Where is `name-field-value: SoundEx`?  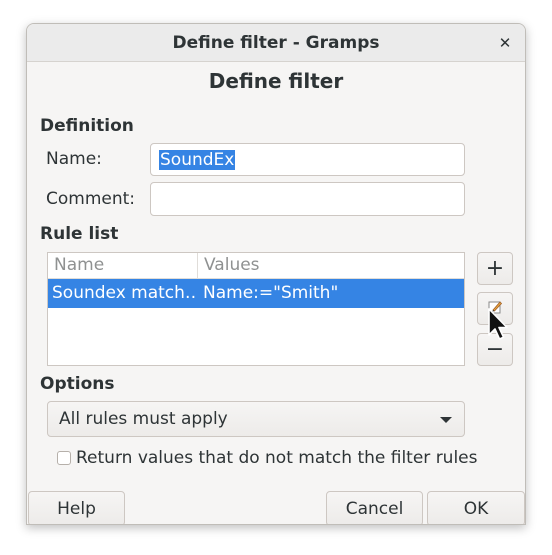 name-field-value: SoundEx is located at coordinates (197, 159).